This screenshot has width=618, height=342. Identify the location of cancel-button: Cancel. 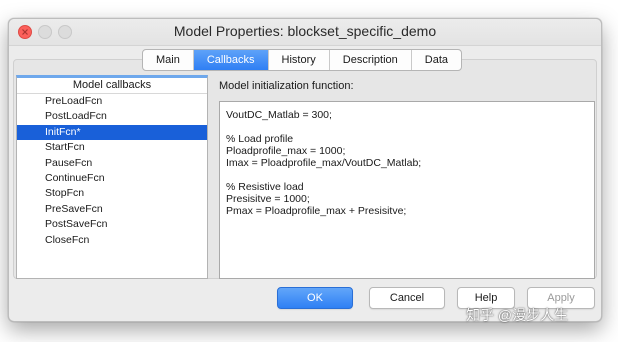
(407, 298).